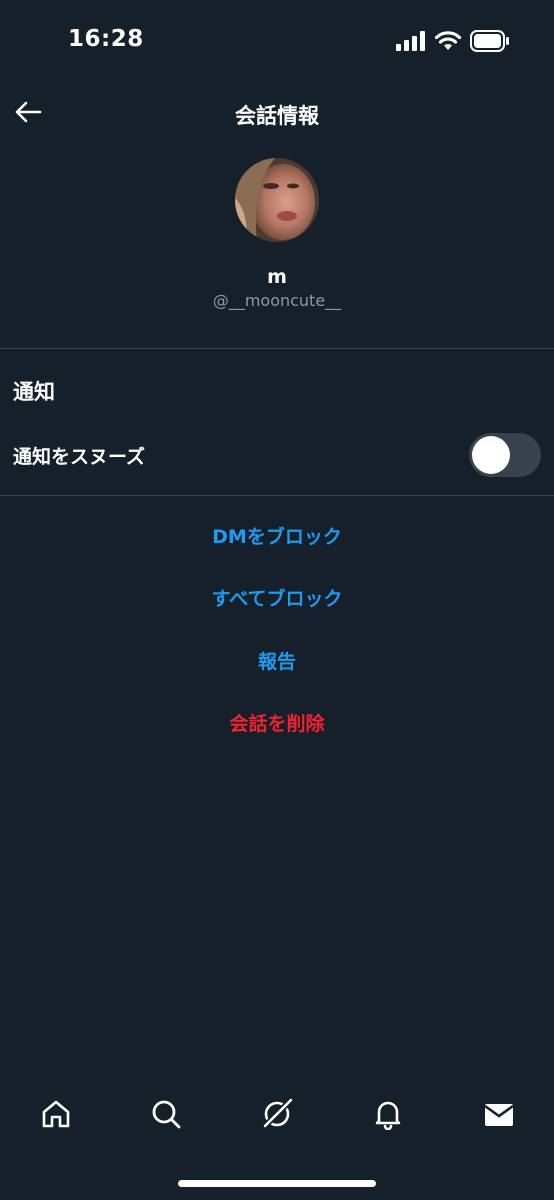  I want to click on nav-grok, so click(277, 1116).